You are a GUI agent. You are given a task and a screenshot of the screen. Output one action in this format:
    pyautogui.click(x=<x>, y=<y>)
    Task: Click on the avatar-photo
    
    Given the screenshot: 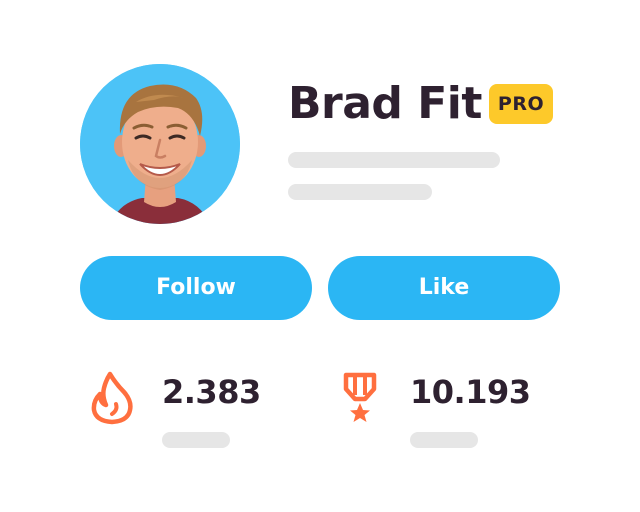 What is the action you would take?
    pyautogui.click(x=160, y=144)
    